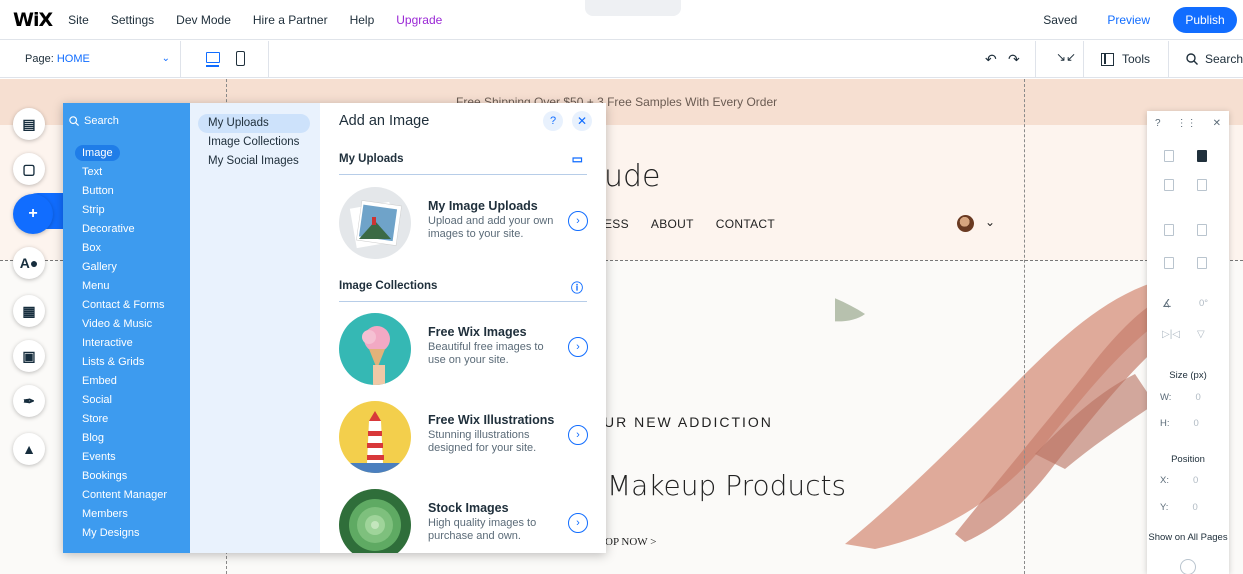 The image size is (1243, 574). I want to click on menu-help: Help, so click(362, 20).